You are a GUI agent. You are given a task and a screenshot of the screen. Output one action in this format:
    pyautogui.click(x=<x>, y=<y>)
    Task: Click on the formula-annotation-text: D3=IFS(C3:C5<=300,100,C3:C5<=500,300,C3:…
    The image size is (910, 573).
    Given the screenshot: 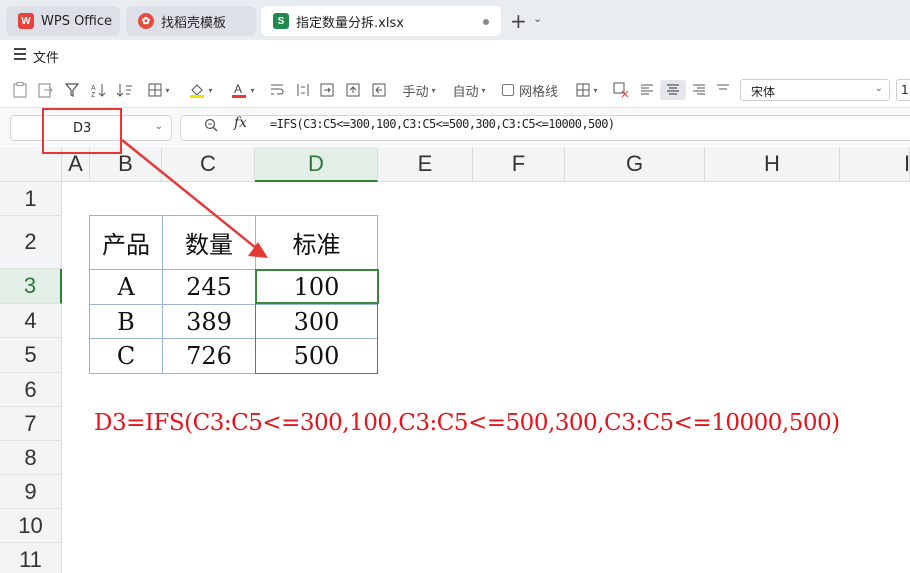 What is the action you would take?
    pyautogui.click(x=467, y=423)
    